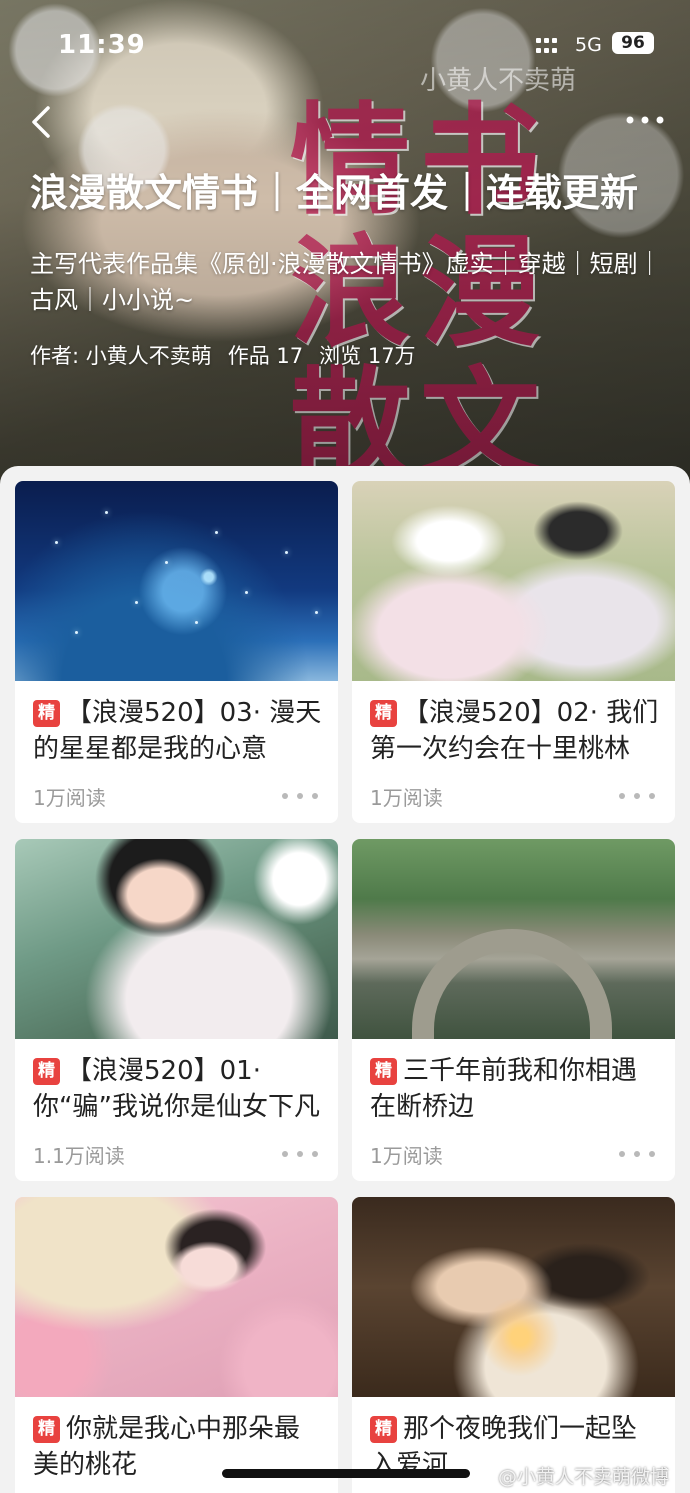  Describe the element at coordinates (513, 581) in the screenshot. I see `hanfu-couple-image` at that location.